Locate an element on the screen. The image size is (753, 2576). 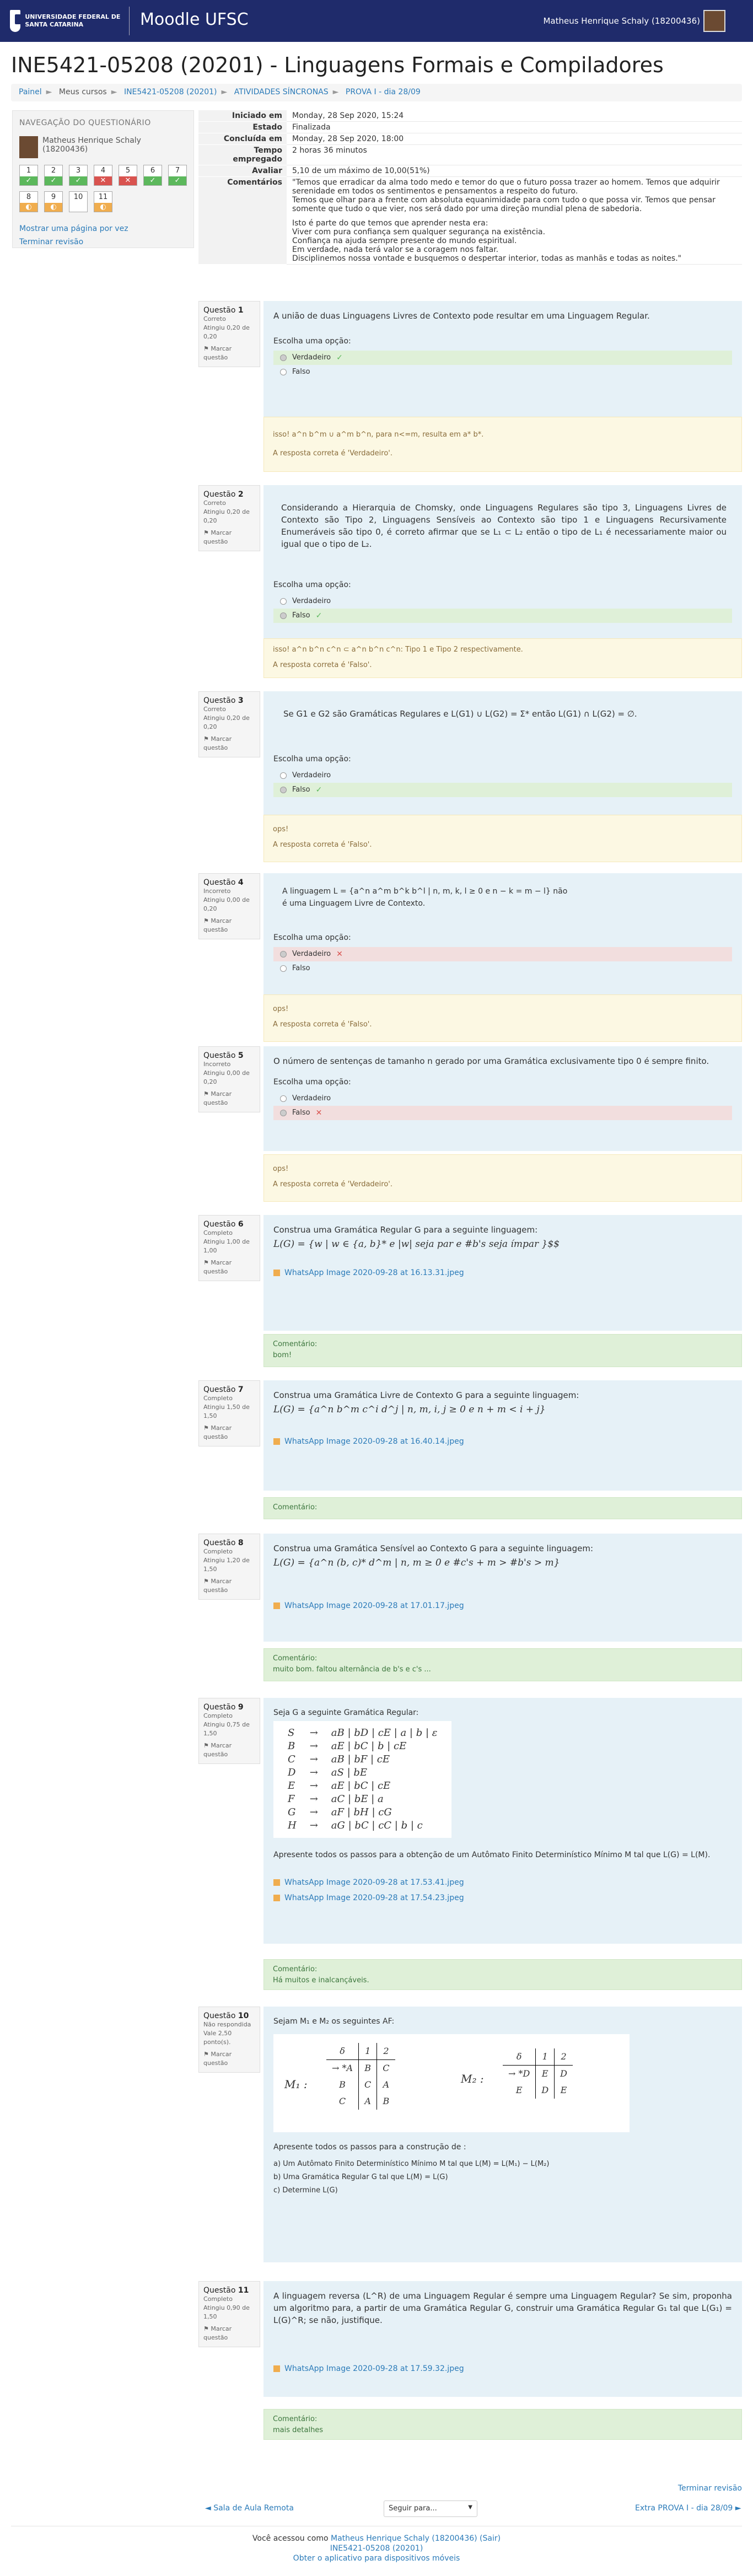
question-status: Incorreto is located at coordinates (217, 1064).